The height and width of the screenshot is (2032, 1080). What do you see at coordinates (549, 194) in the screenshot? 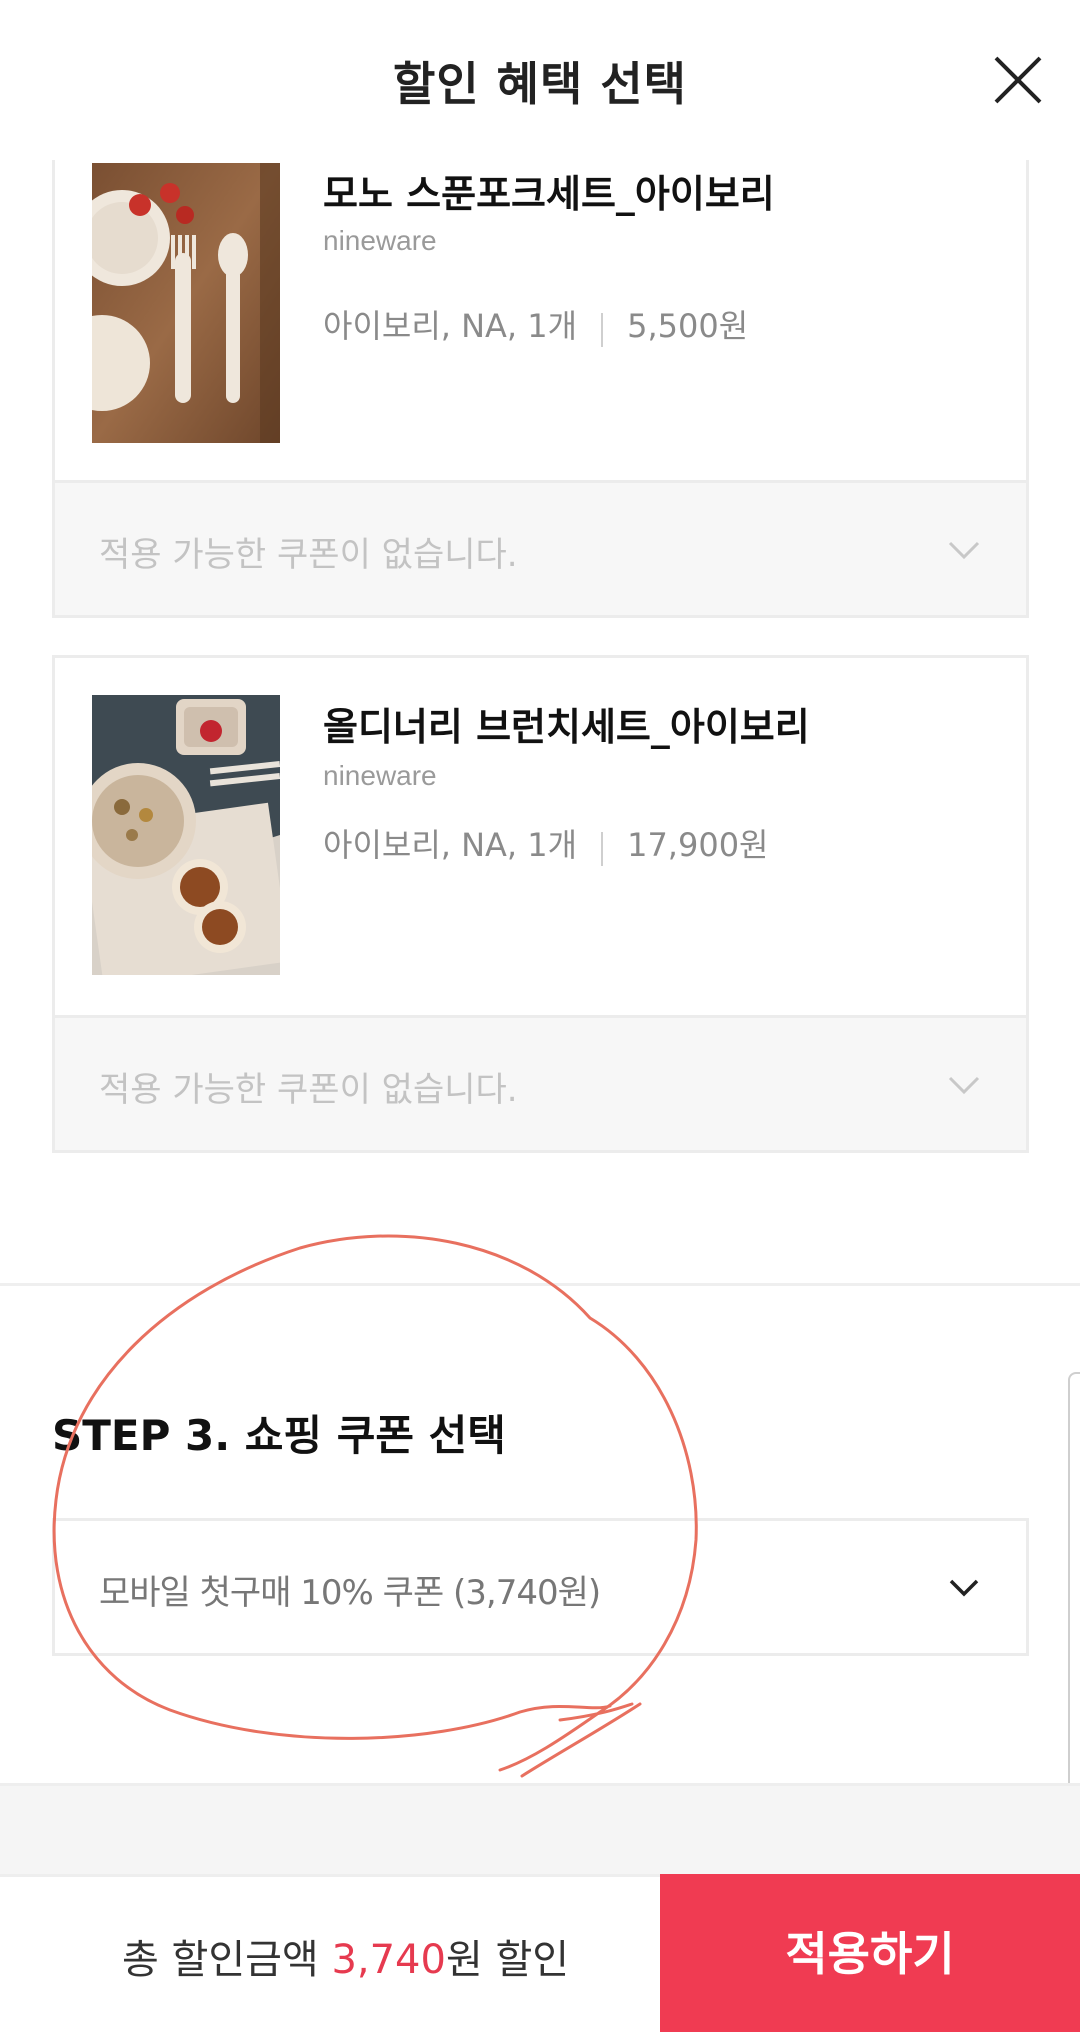
I see `product-name: 모노 스푼포크세트_아이보리` at bounding box center [549, 194].